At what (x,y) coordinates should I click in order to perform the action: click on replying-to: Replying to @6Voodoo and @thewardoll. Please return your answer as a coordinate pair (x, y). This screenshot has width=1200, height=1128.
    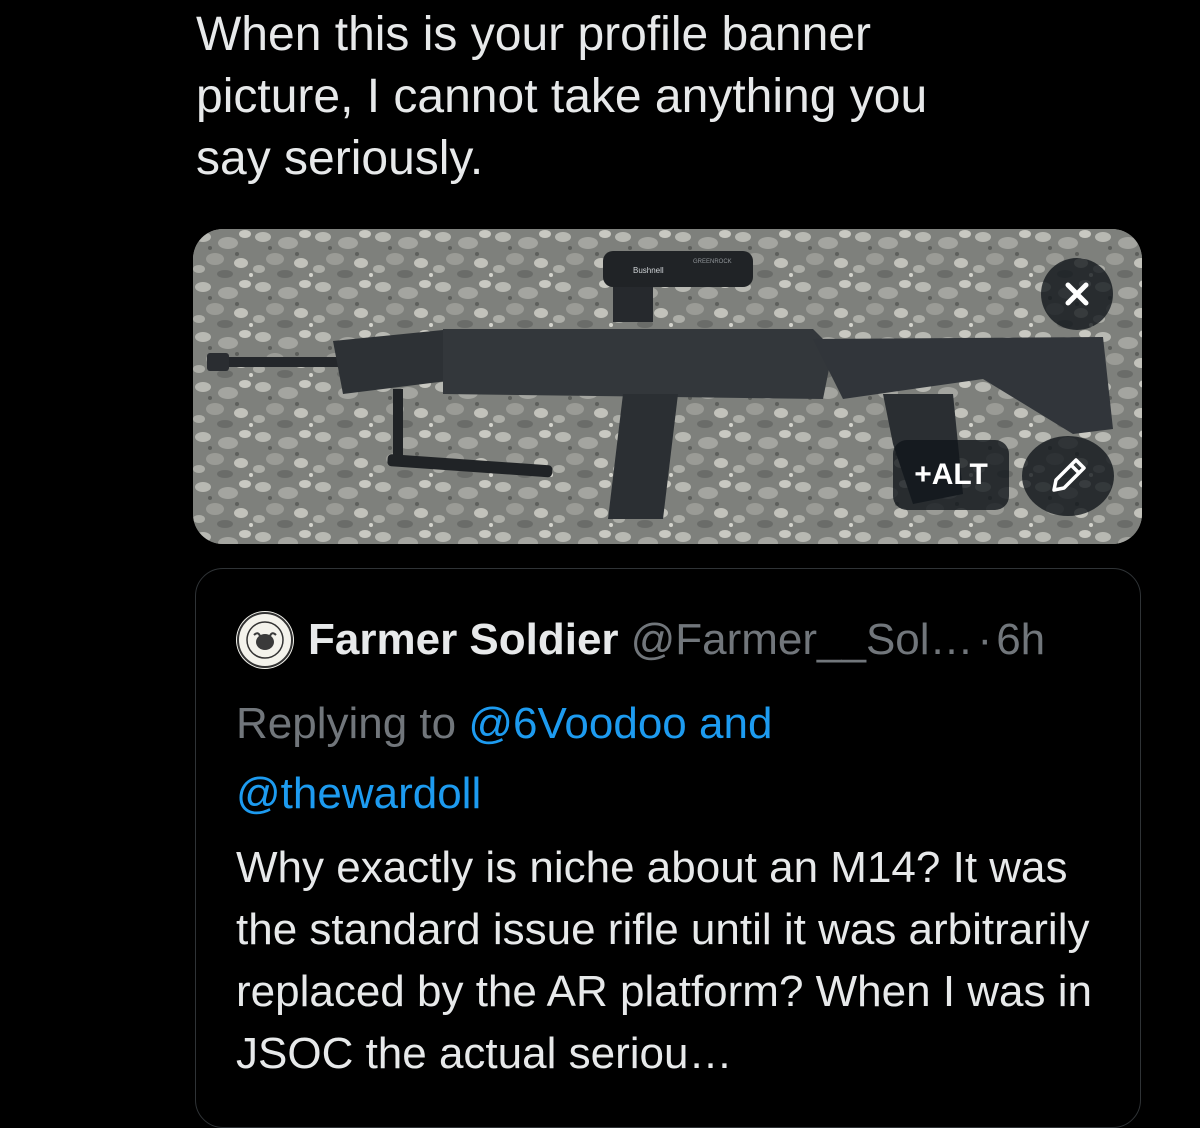
    Looking at the image, I should click on (676, 759).